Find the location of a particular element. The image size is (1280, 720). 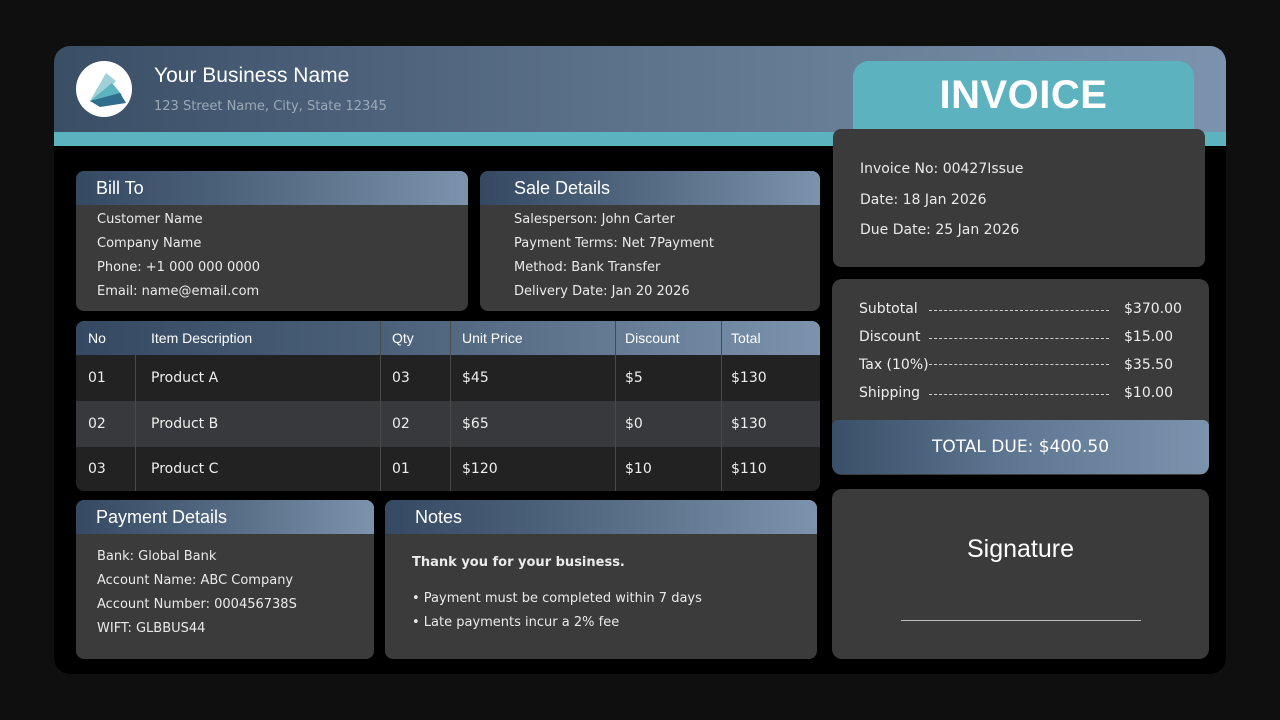

table-cell: $65 is located at coordinates (475, 424).